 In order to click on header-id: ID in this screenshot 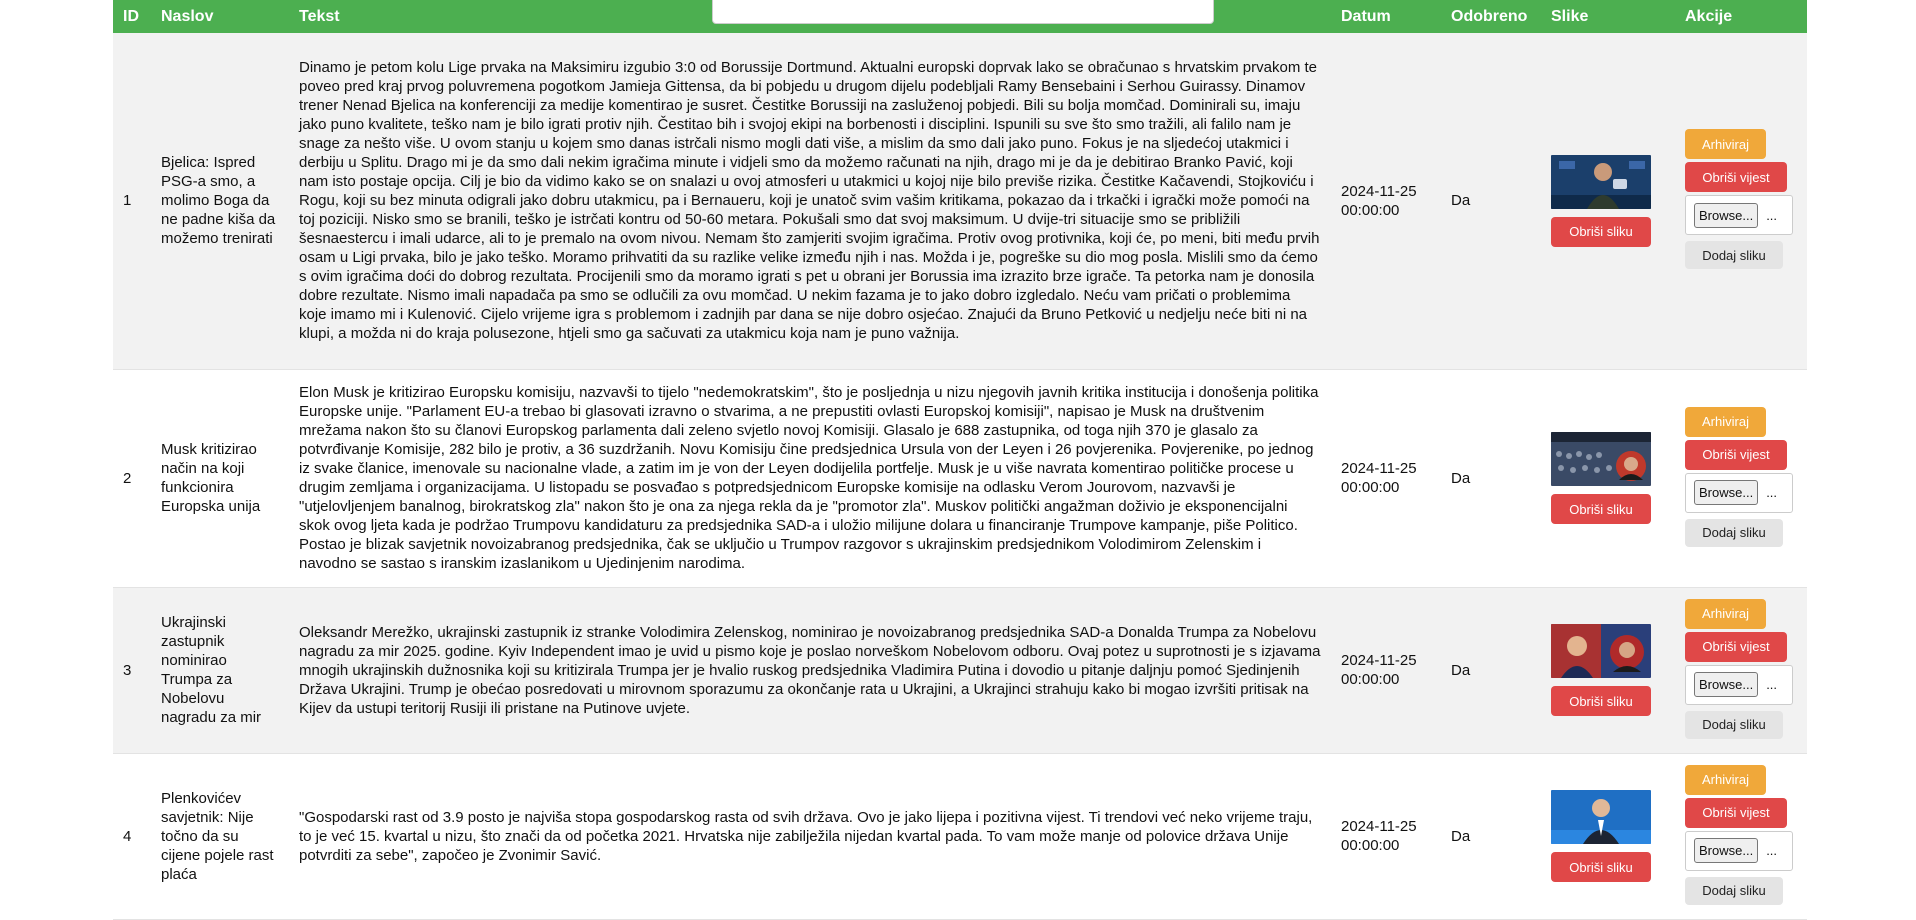, I will do `click(132, 16)`.